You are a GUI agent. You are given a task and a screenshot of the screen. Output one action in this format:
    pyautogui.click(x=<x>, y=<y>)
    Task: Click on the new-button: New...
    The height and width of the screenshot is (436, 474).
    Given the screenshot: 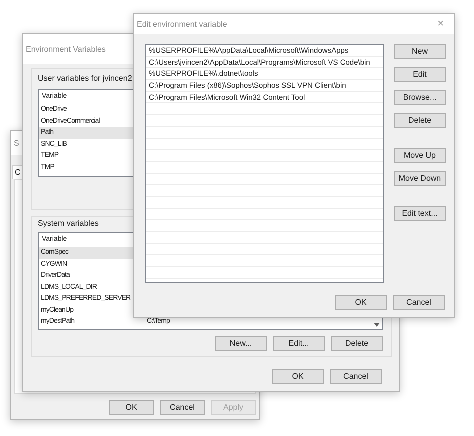 What is the action you would take?
    pyautogui.click(x=241, y=343)
    